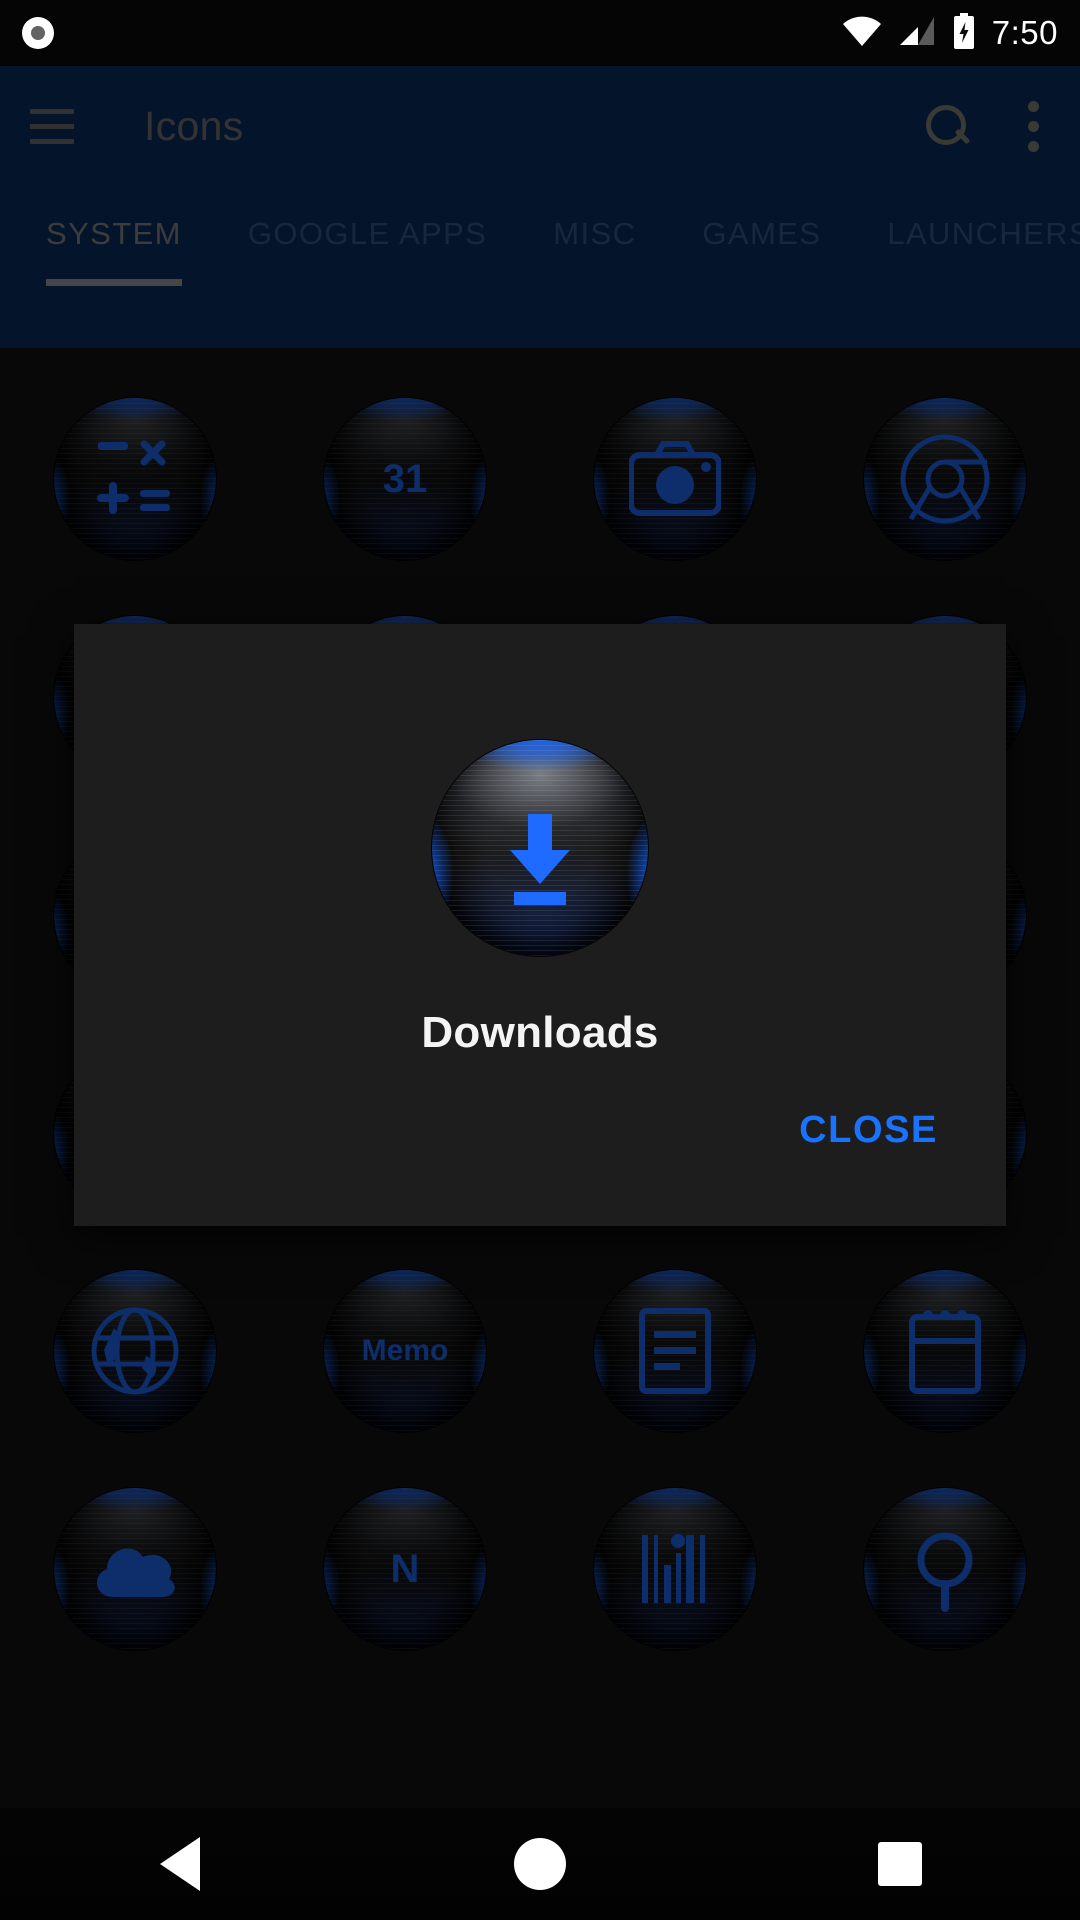 The height and width of the screenshot is (1920, 1080). I want to click on dialog-actions: CLOSE, so click(540, 1162).